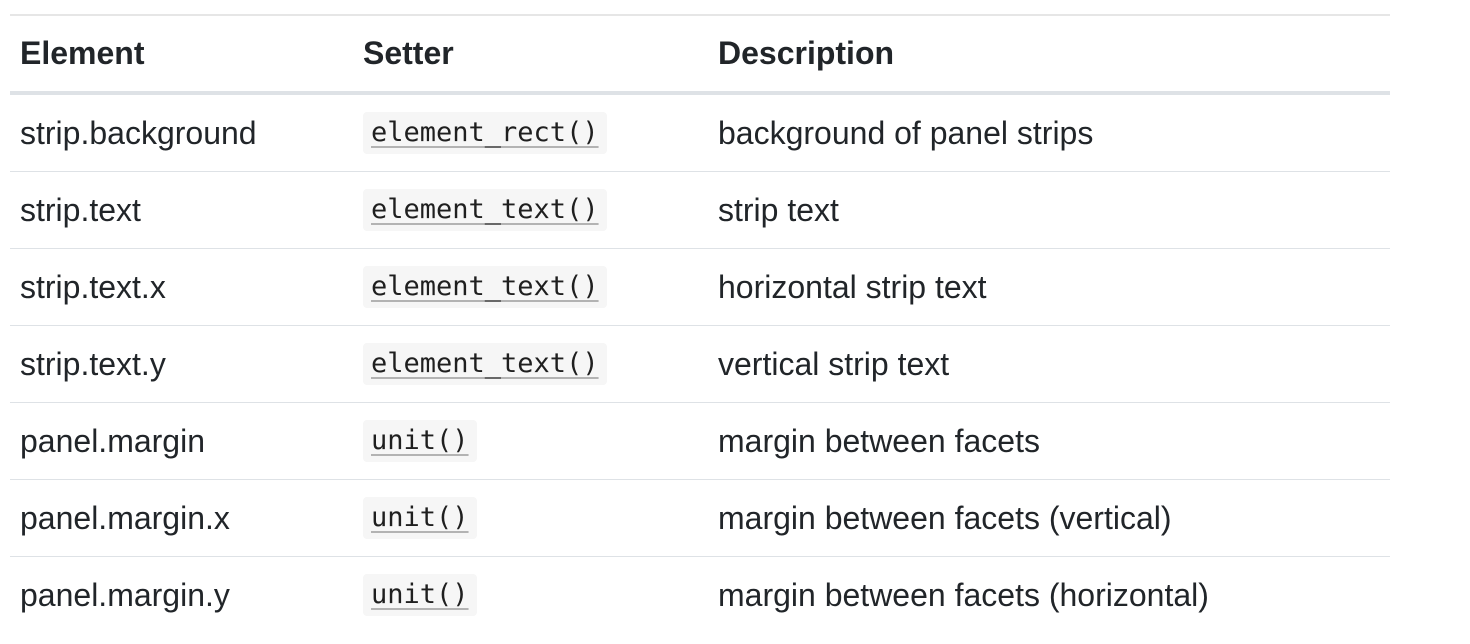 This screenshot has height=644, width=1470. What do you see at coordinates (1049, 441) in the screenshot?
I see `description-cell: margin between facets` at bounding box center [1049, 441].